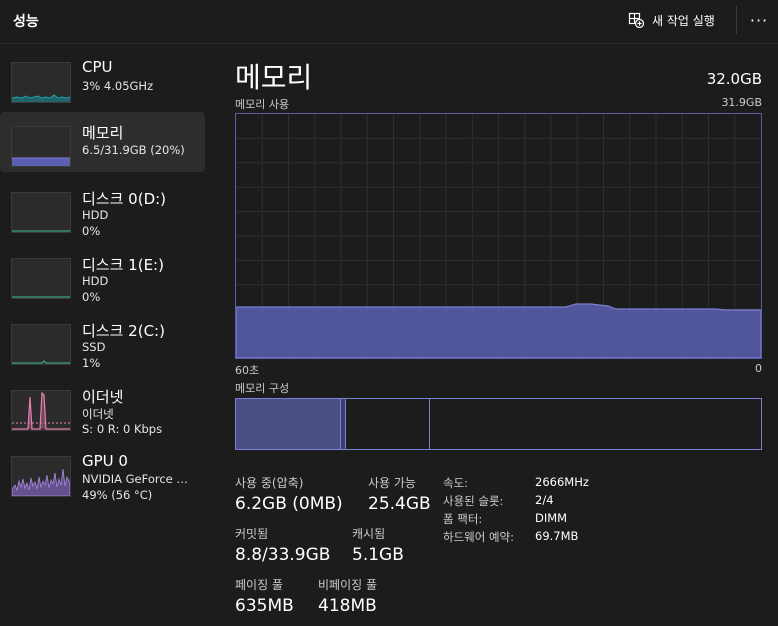  Describe the element at coordinates (551, 518) in the screenshot. I see `spec-form-value: DIMM` at that location.